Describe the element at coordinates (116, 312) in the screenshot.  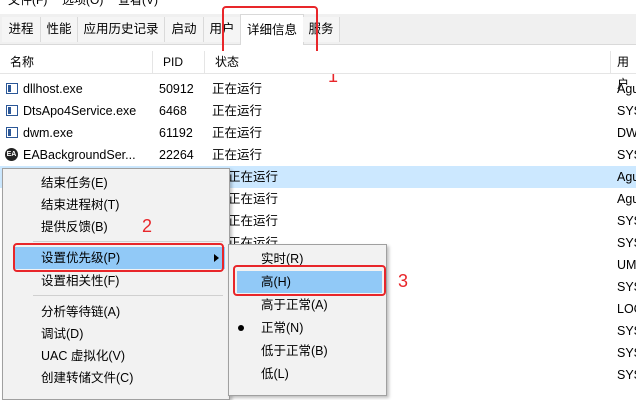
I see `menu-analyze-wait-chain: 分析等待链(A)` at that location.